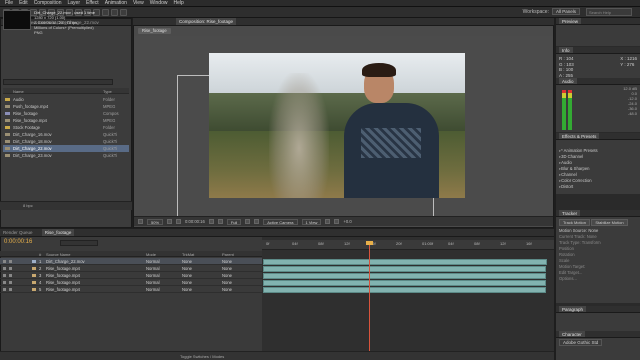  I want to click on menu-layer: Layer, so click(73, 3).